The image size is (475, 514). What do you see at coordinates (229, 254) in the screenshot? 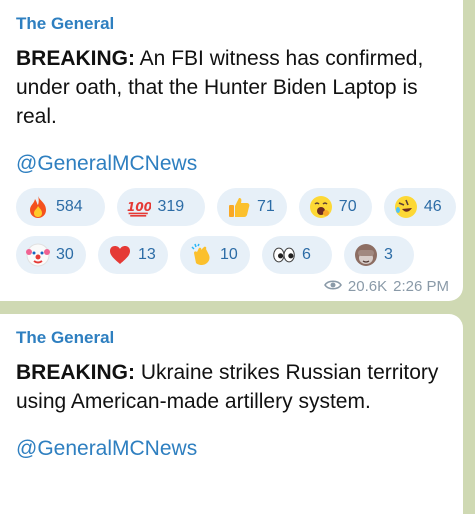
I see `reaction-count: 10` at bounding box center [229, 254].